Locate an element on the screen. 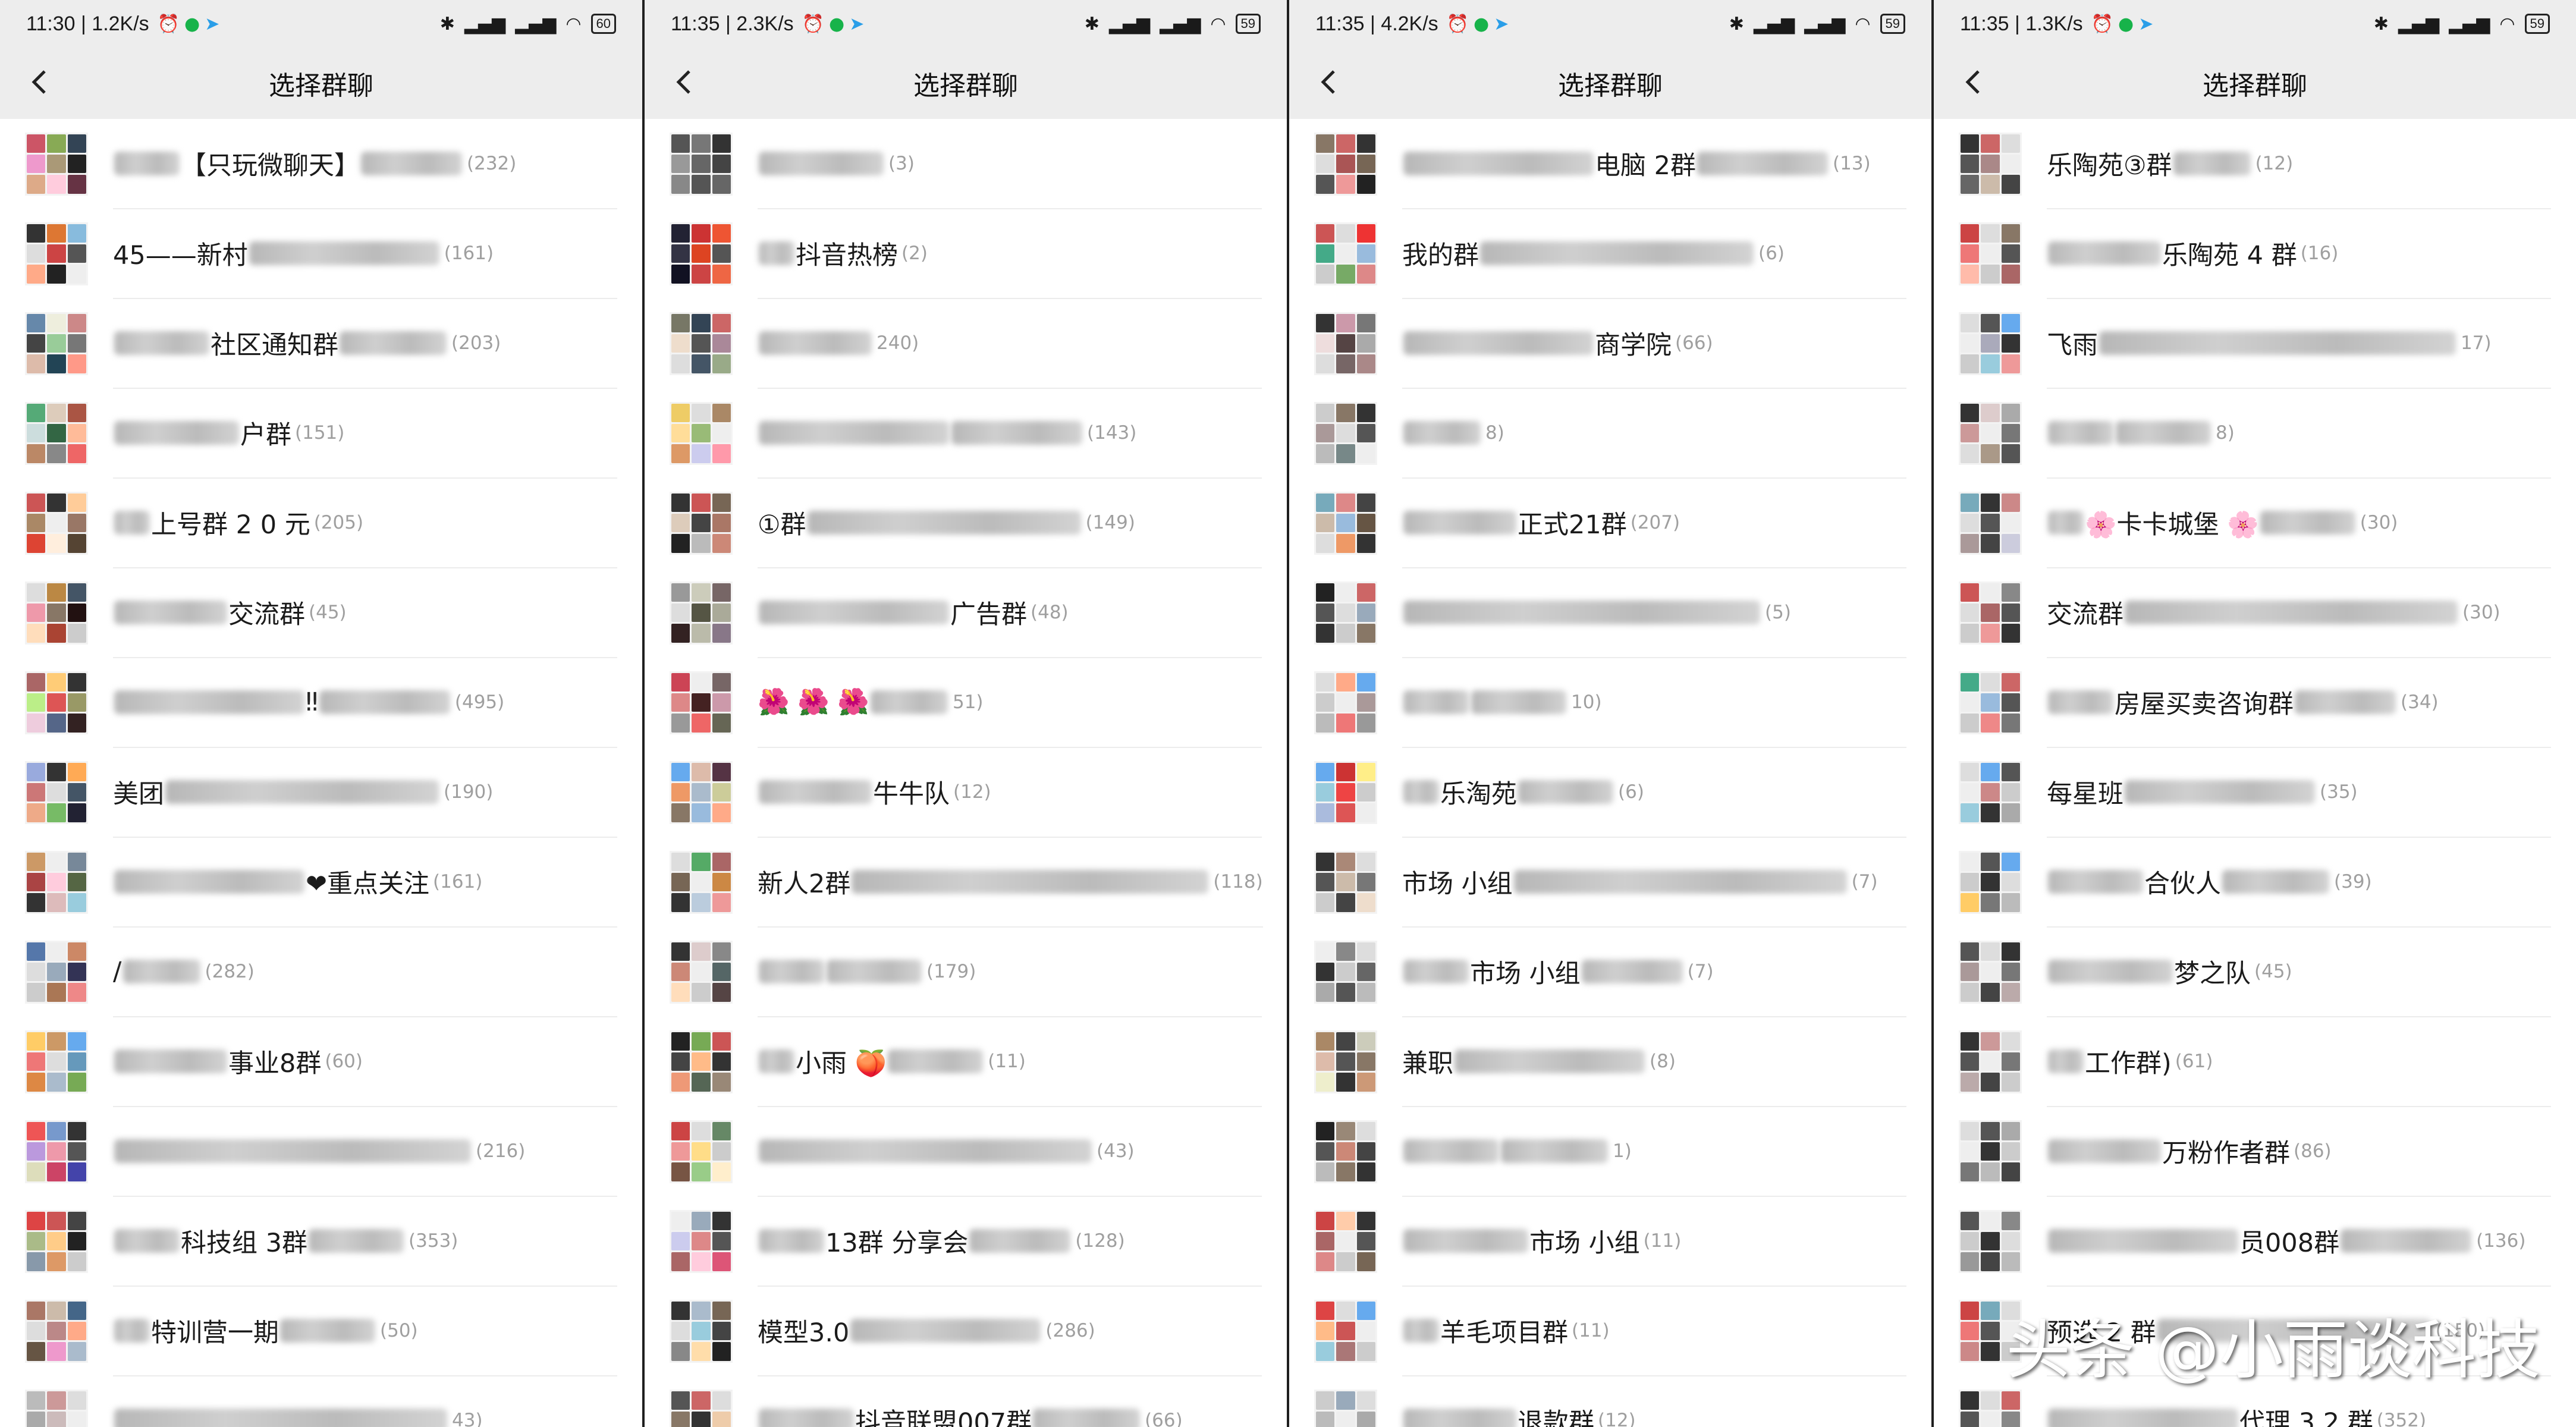  group-name is located at coordinates (815, 343).